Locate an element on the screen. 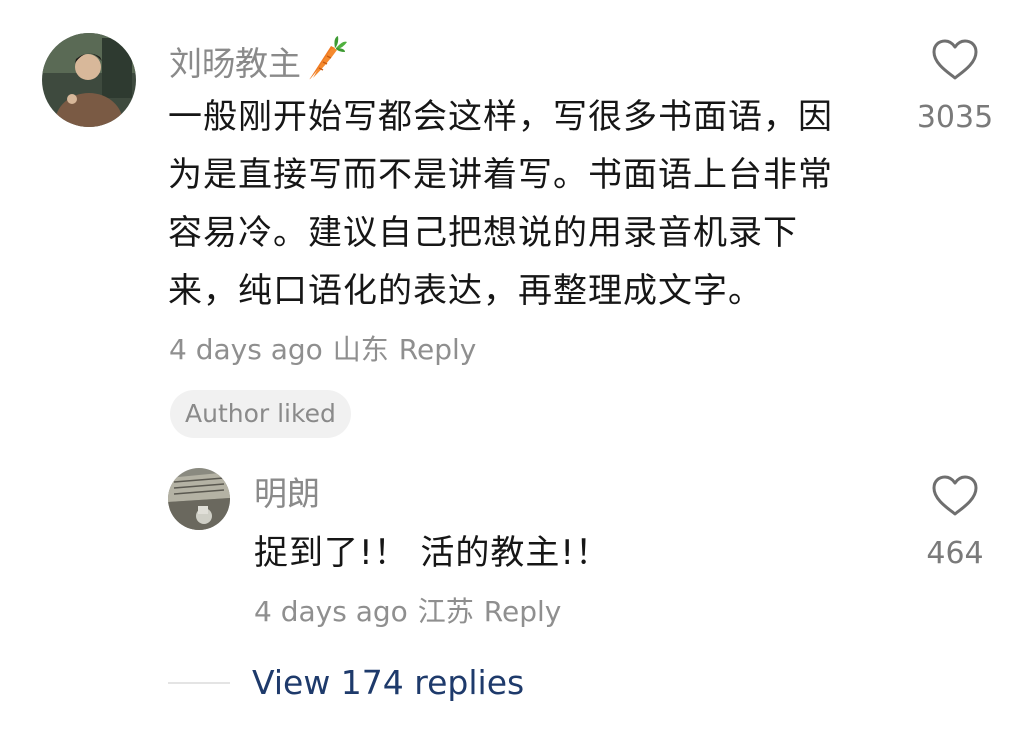 The height and width of the screenshot is (735, 1024). reply-button: Reply is located at coordinates (438, 349).